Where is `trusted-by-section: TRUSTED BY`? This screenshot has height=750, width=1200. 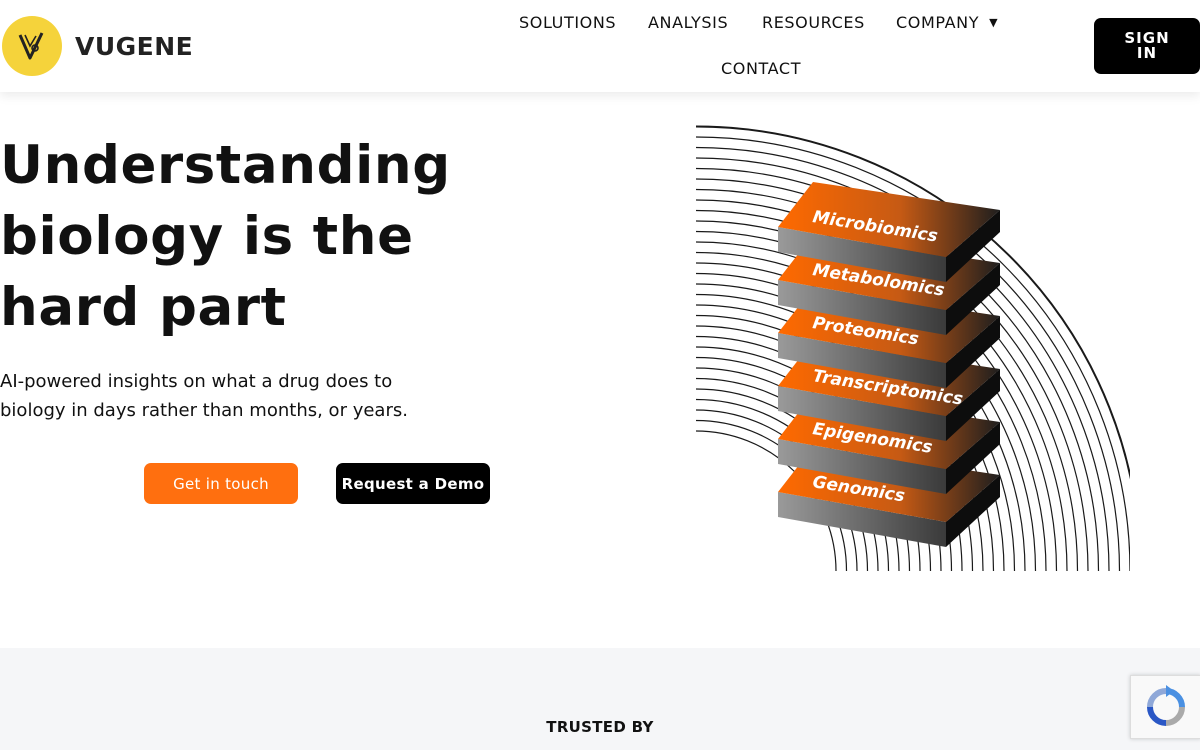 trusted-by-section: TRUSTED BY is located at coordinates (600, 699).